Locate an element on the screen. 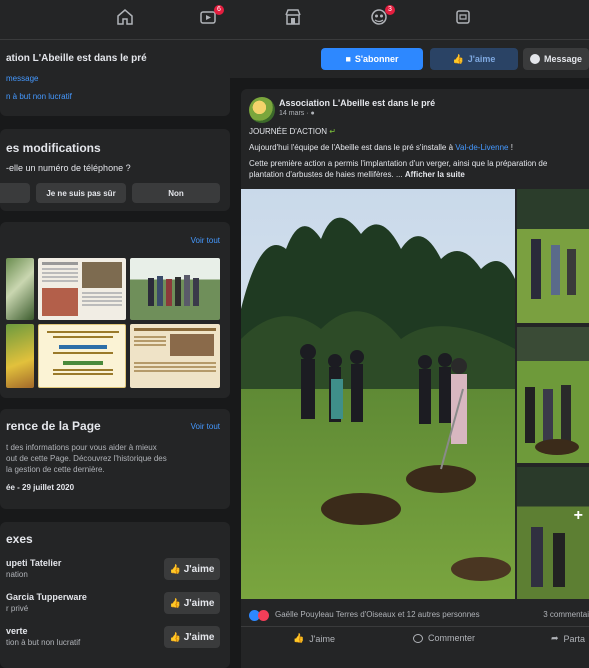 This screenshot has width=589, height=668. post-like-button: 👍 J'aime is located at coordinates (314, 638).